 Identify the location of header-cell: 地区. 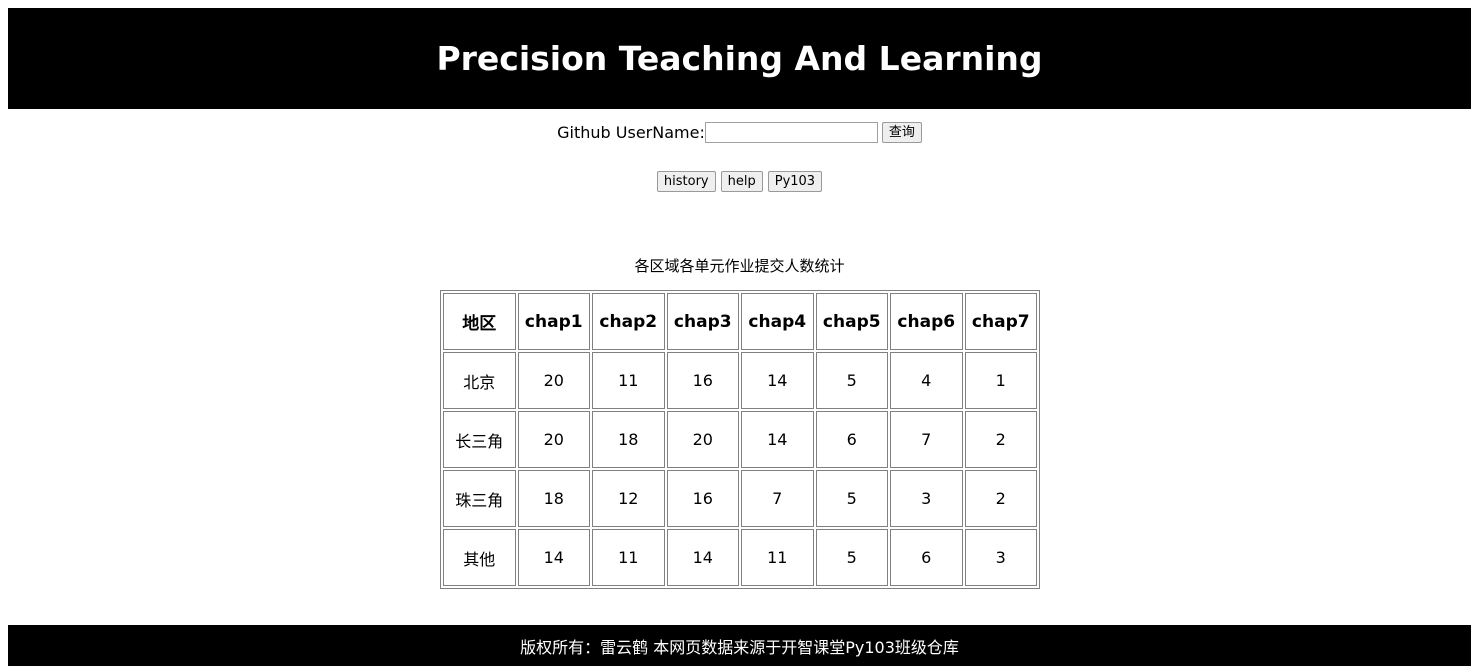
(479, 321).